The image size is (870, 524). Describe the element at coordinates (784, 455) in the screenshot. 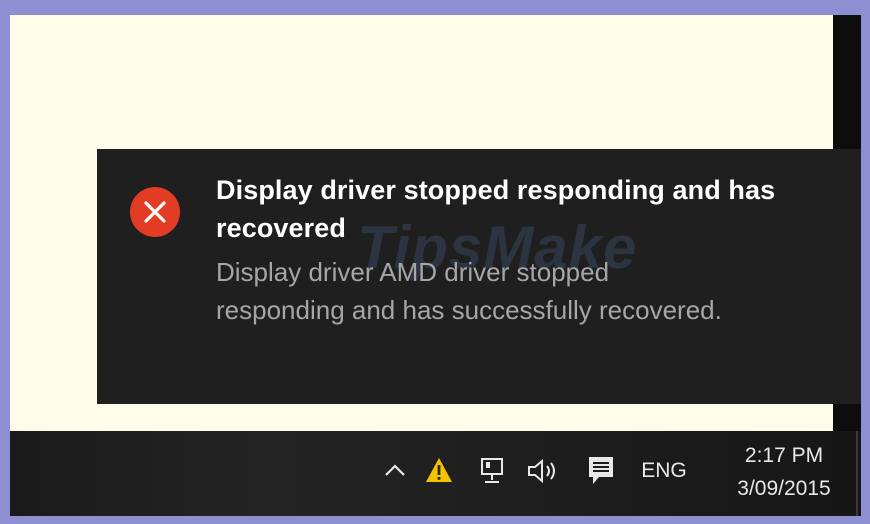

I see `clock-time: 2:17 PM` at that location.